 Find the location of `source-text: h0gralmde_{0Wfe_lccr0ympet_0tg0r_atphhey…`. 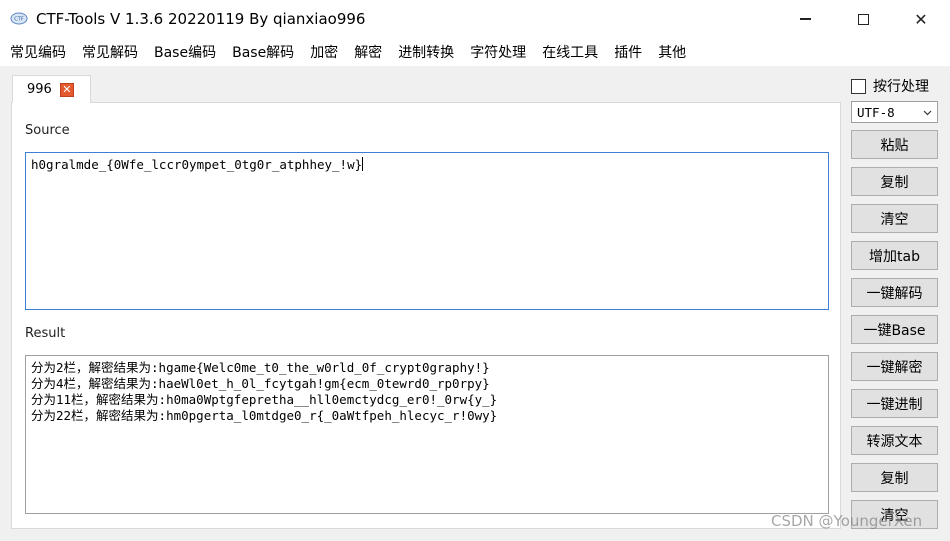

source-text: h0gralmde_{0Wfe_lccr0ympet_0tg0r_atphhey… is located at coordinates (197, 164).